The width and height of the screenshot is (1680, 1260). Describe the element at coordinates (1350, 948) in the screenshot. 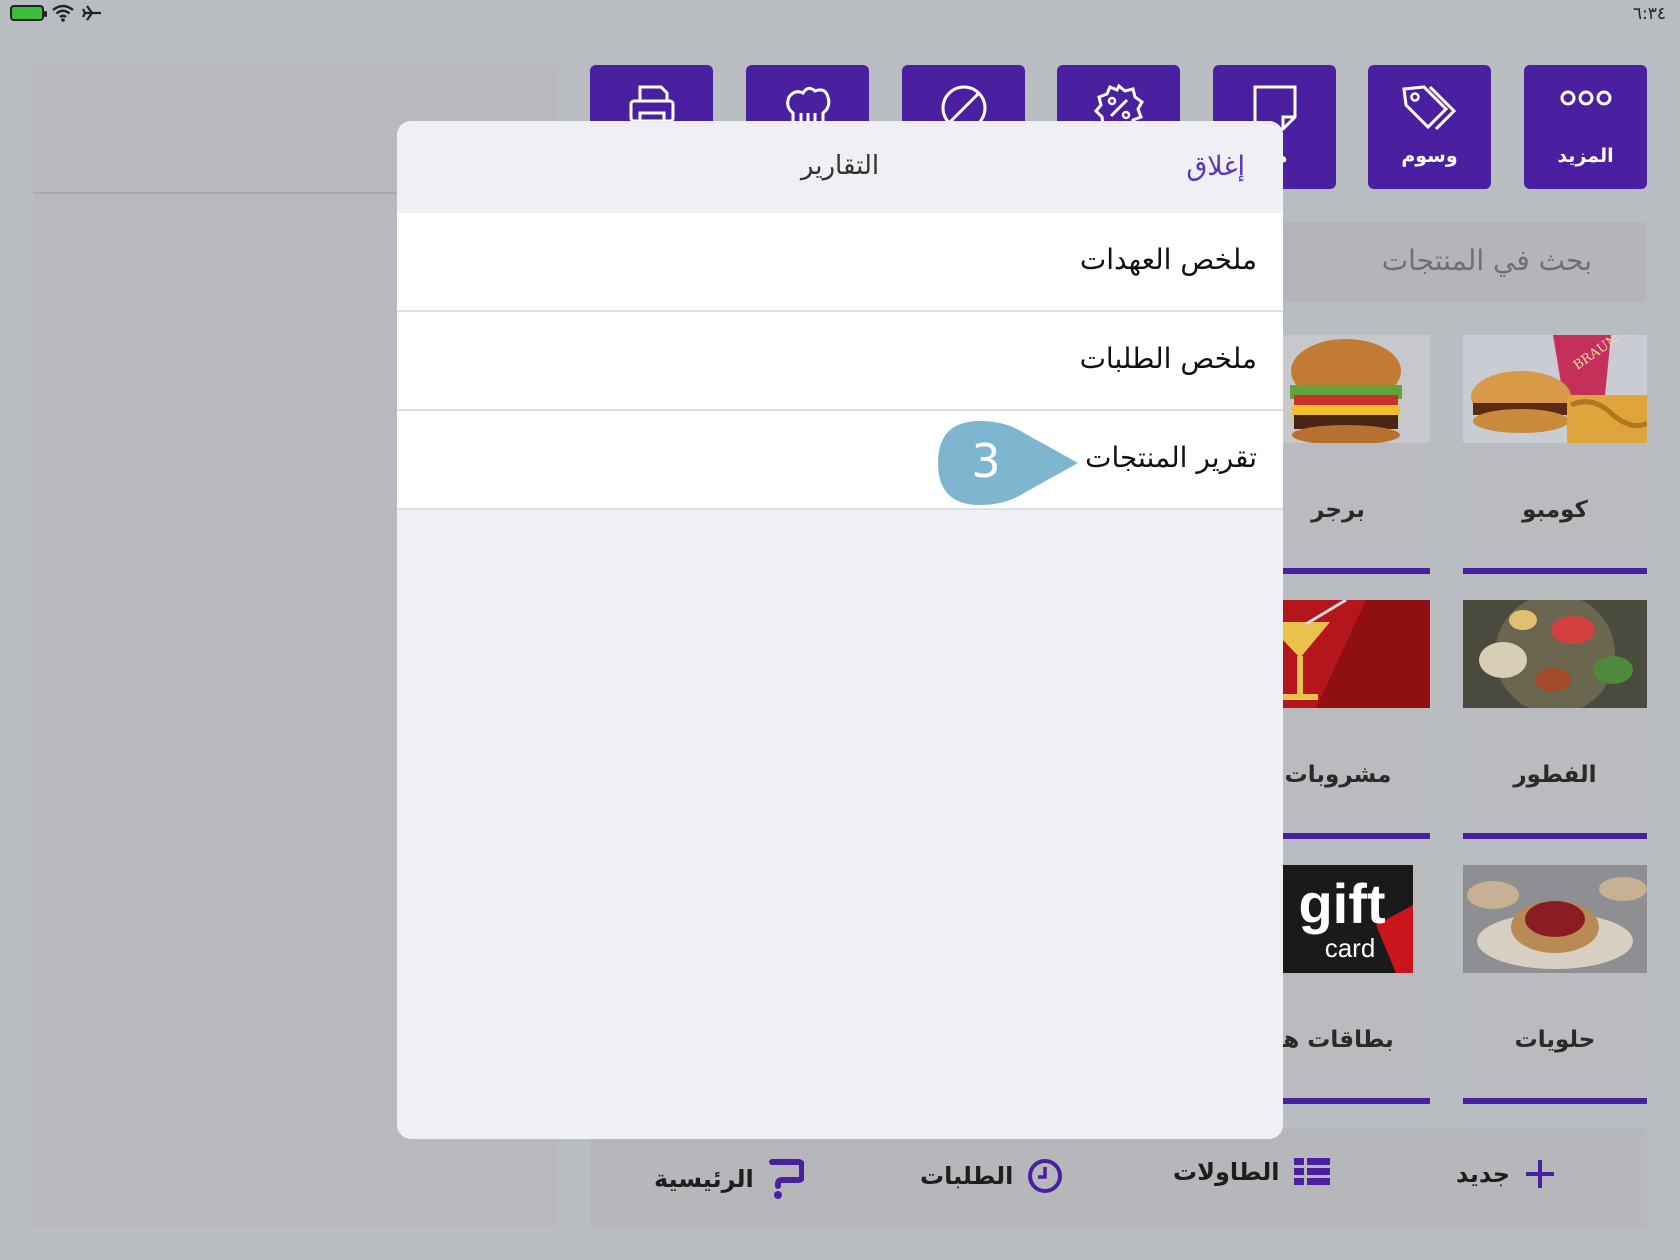

I see `gift-card-line2: card` at that location.